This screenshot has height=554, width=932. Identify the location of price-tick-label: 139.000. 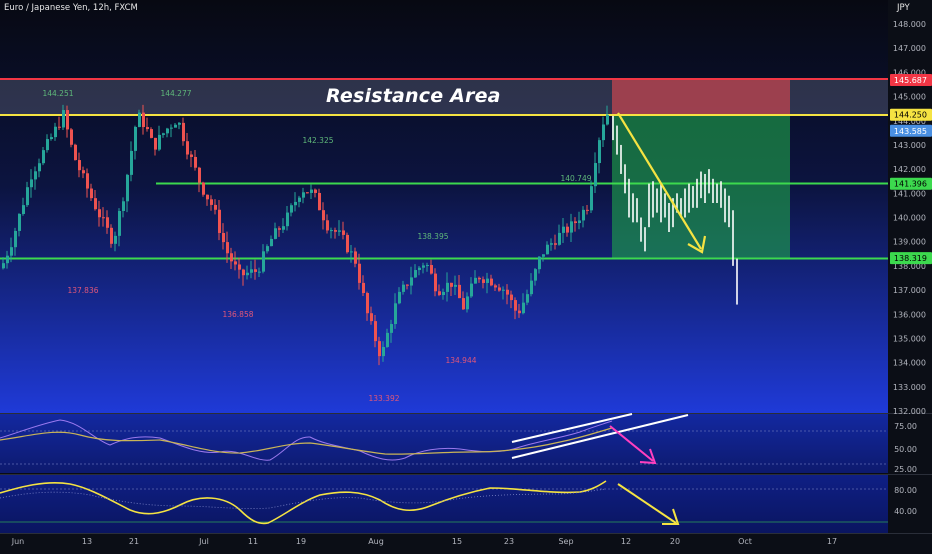
(909, 242).